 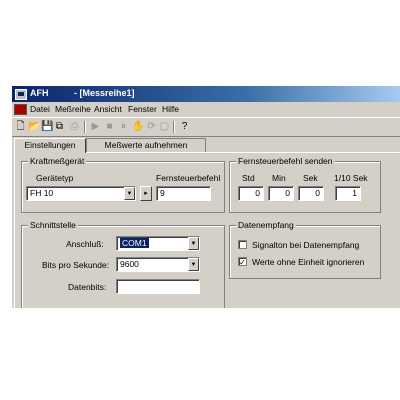 I want to click on help-icon: ?, so click(x=184, y=126).